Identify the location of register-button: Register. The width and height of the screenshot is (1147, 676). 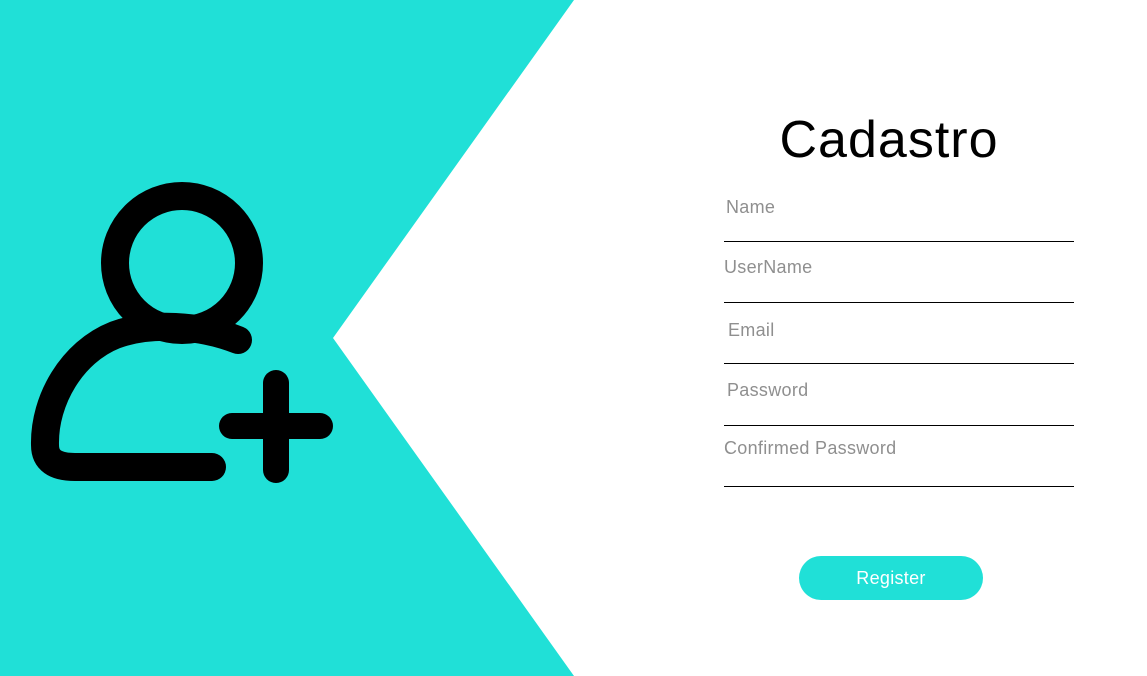
(891, 578).